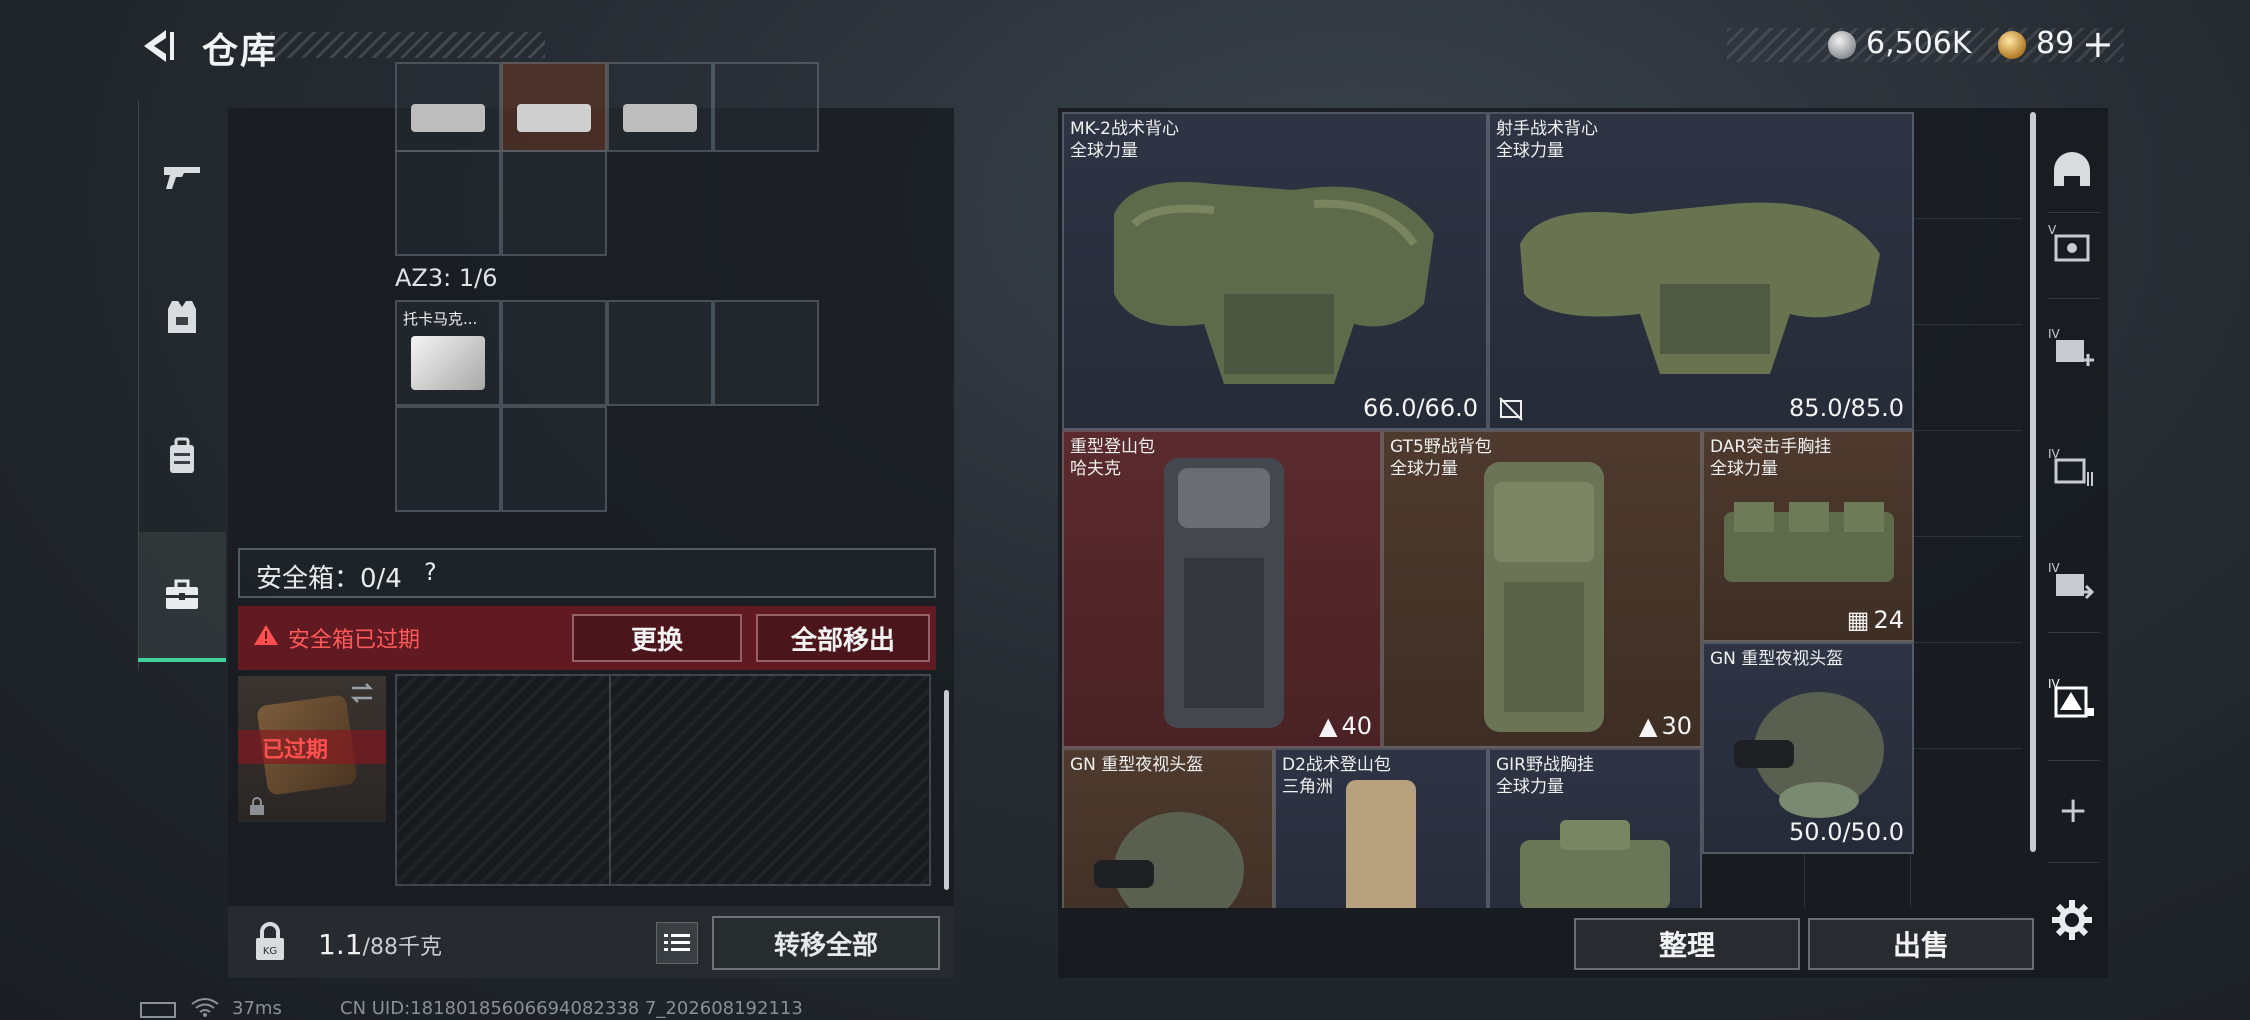  I want to click on gear-icon, so click(2072, 920).